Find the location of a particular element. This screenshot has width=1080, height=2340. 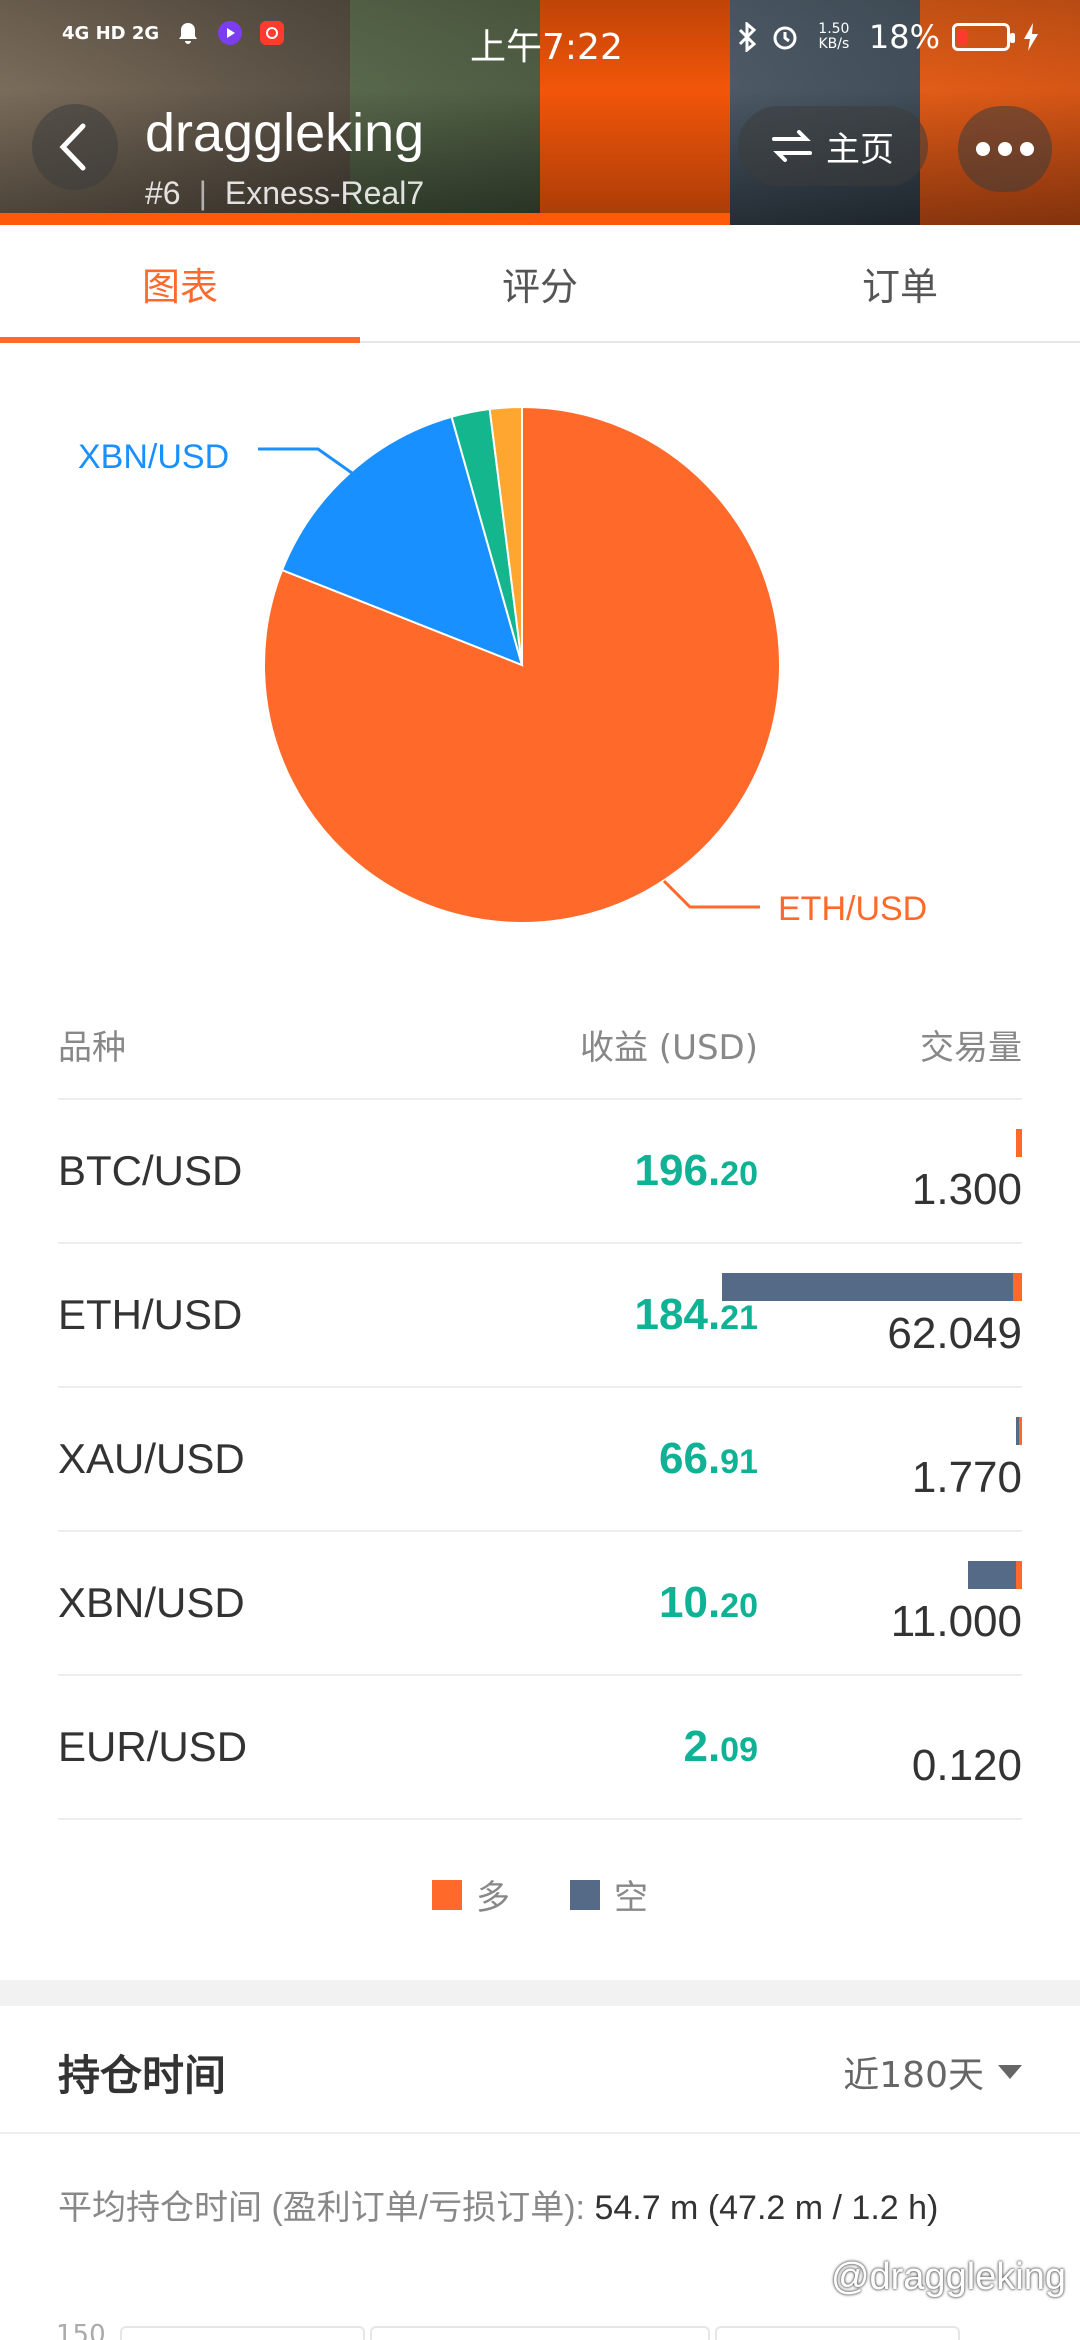

row-volume-value: 1.300 is located at coordinates (966, 1189).